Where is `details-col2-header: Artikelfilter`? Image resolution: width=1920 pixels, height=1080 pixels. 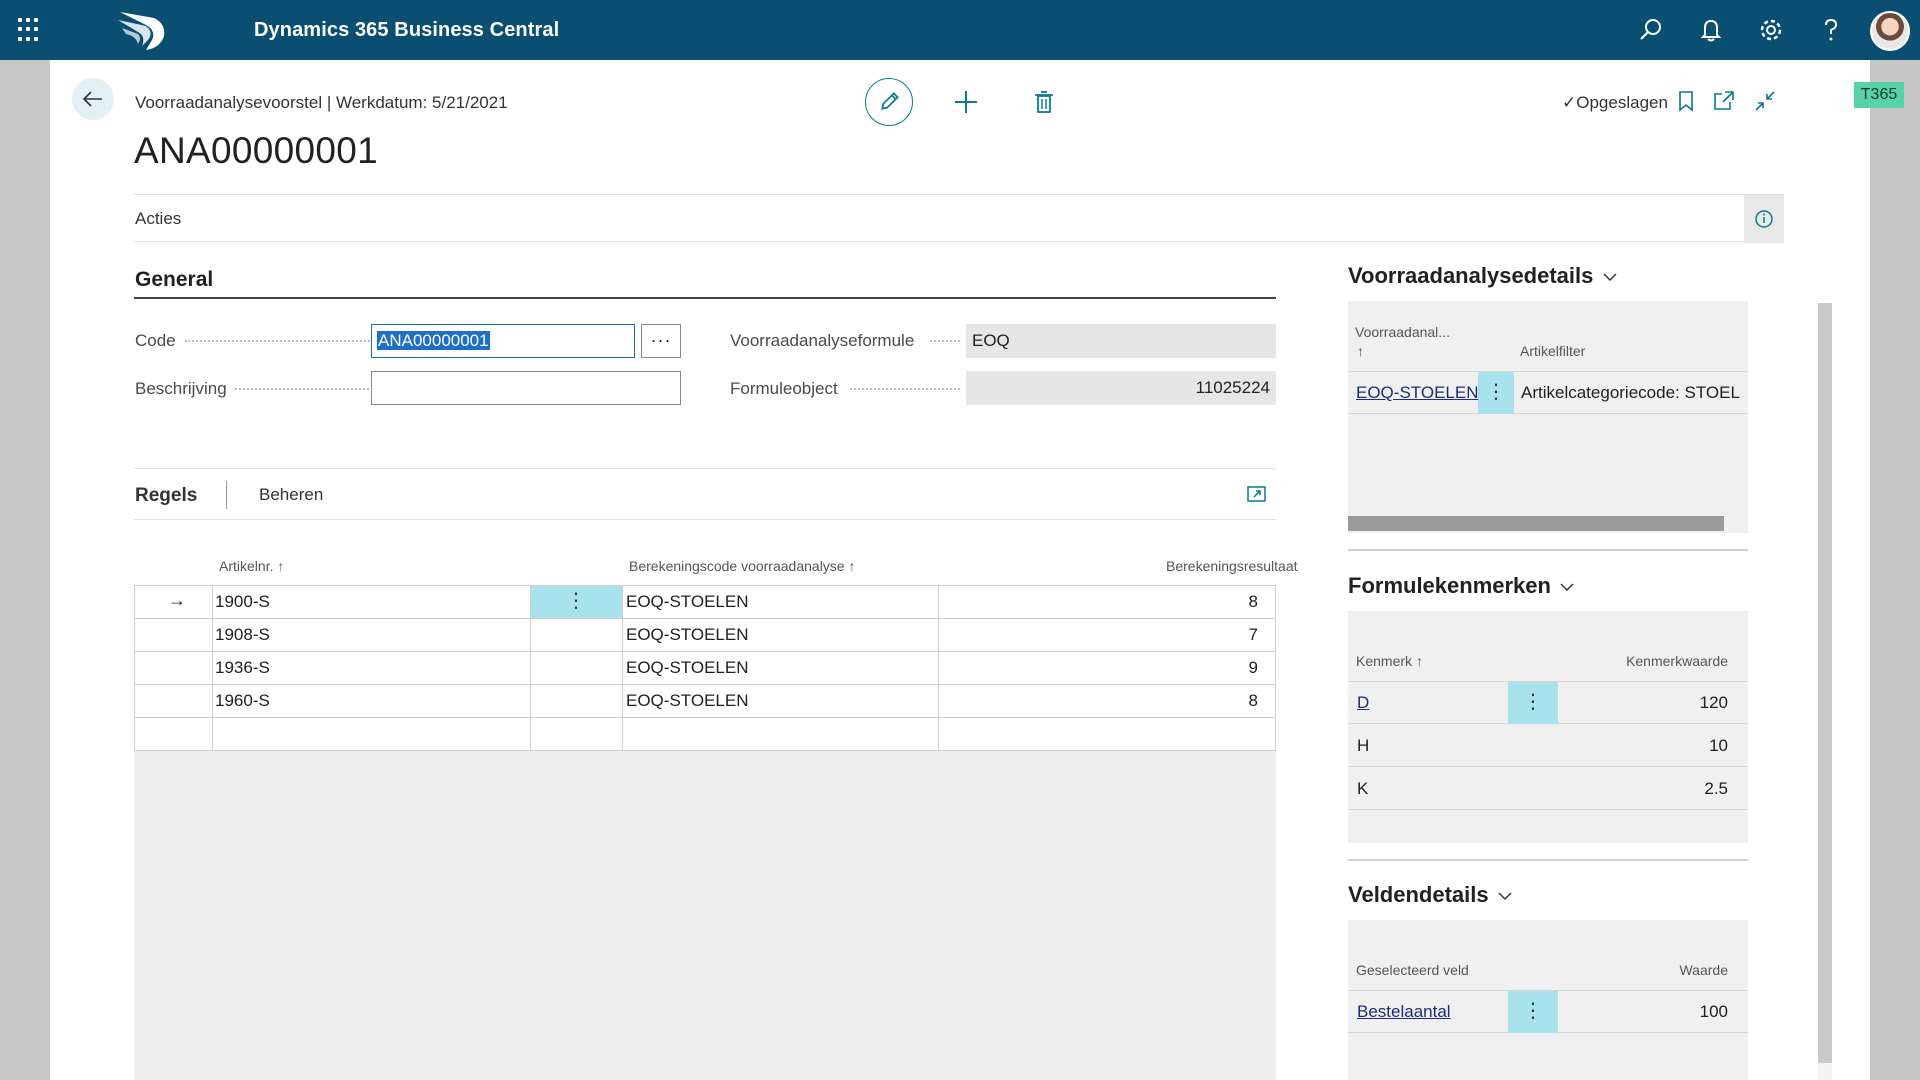
details-col2-header: Artikelfilter is located at coordinates (1552, 351).